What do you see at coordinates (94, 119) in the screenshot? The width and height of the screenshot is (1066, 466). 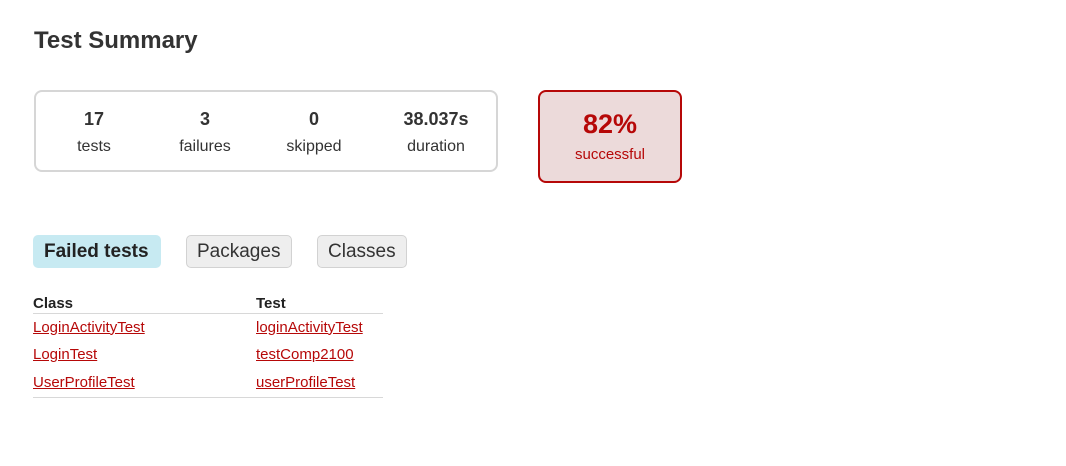 I see `tests-count: 17` at bounding box center [94, 119].